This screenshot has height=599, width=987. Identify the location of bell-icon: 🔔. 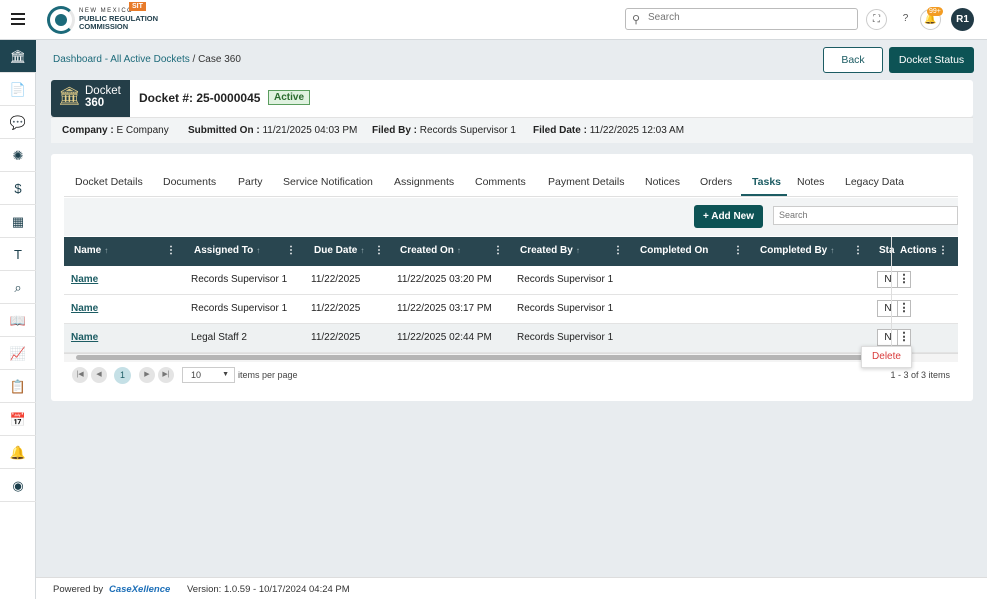
(18, 452).